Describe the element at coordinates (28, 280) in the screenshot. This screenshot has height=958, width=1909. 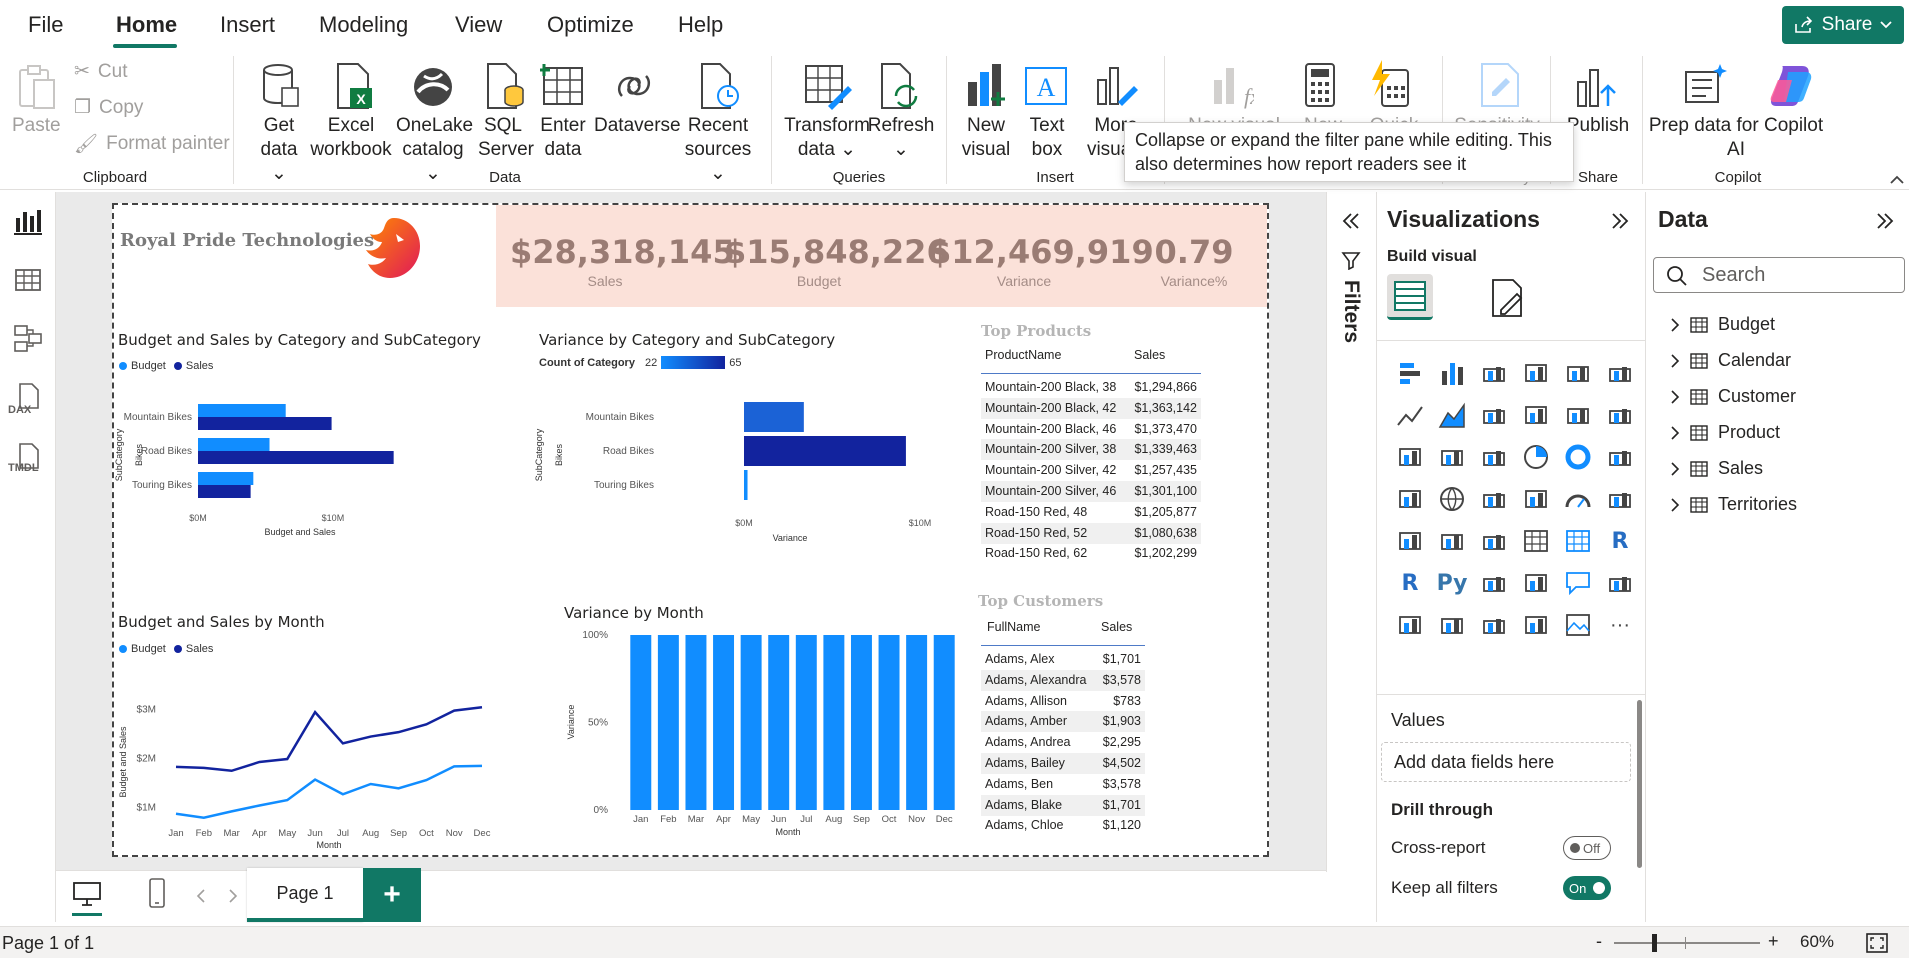
I see `table-view-icon` at that location.